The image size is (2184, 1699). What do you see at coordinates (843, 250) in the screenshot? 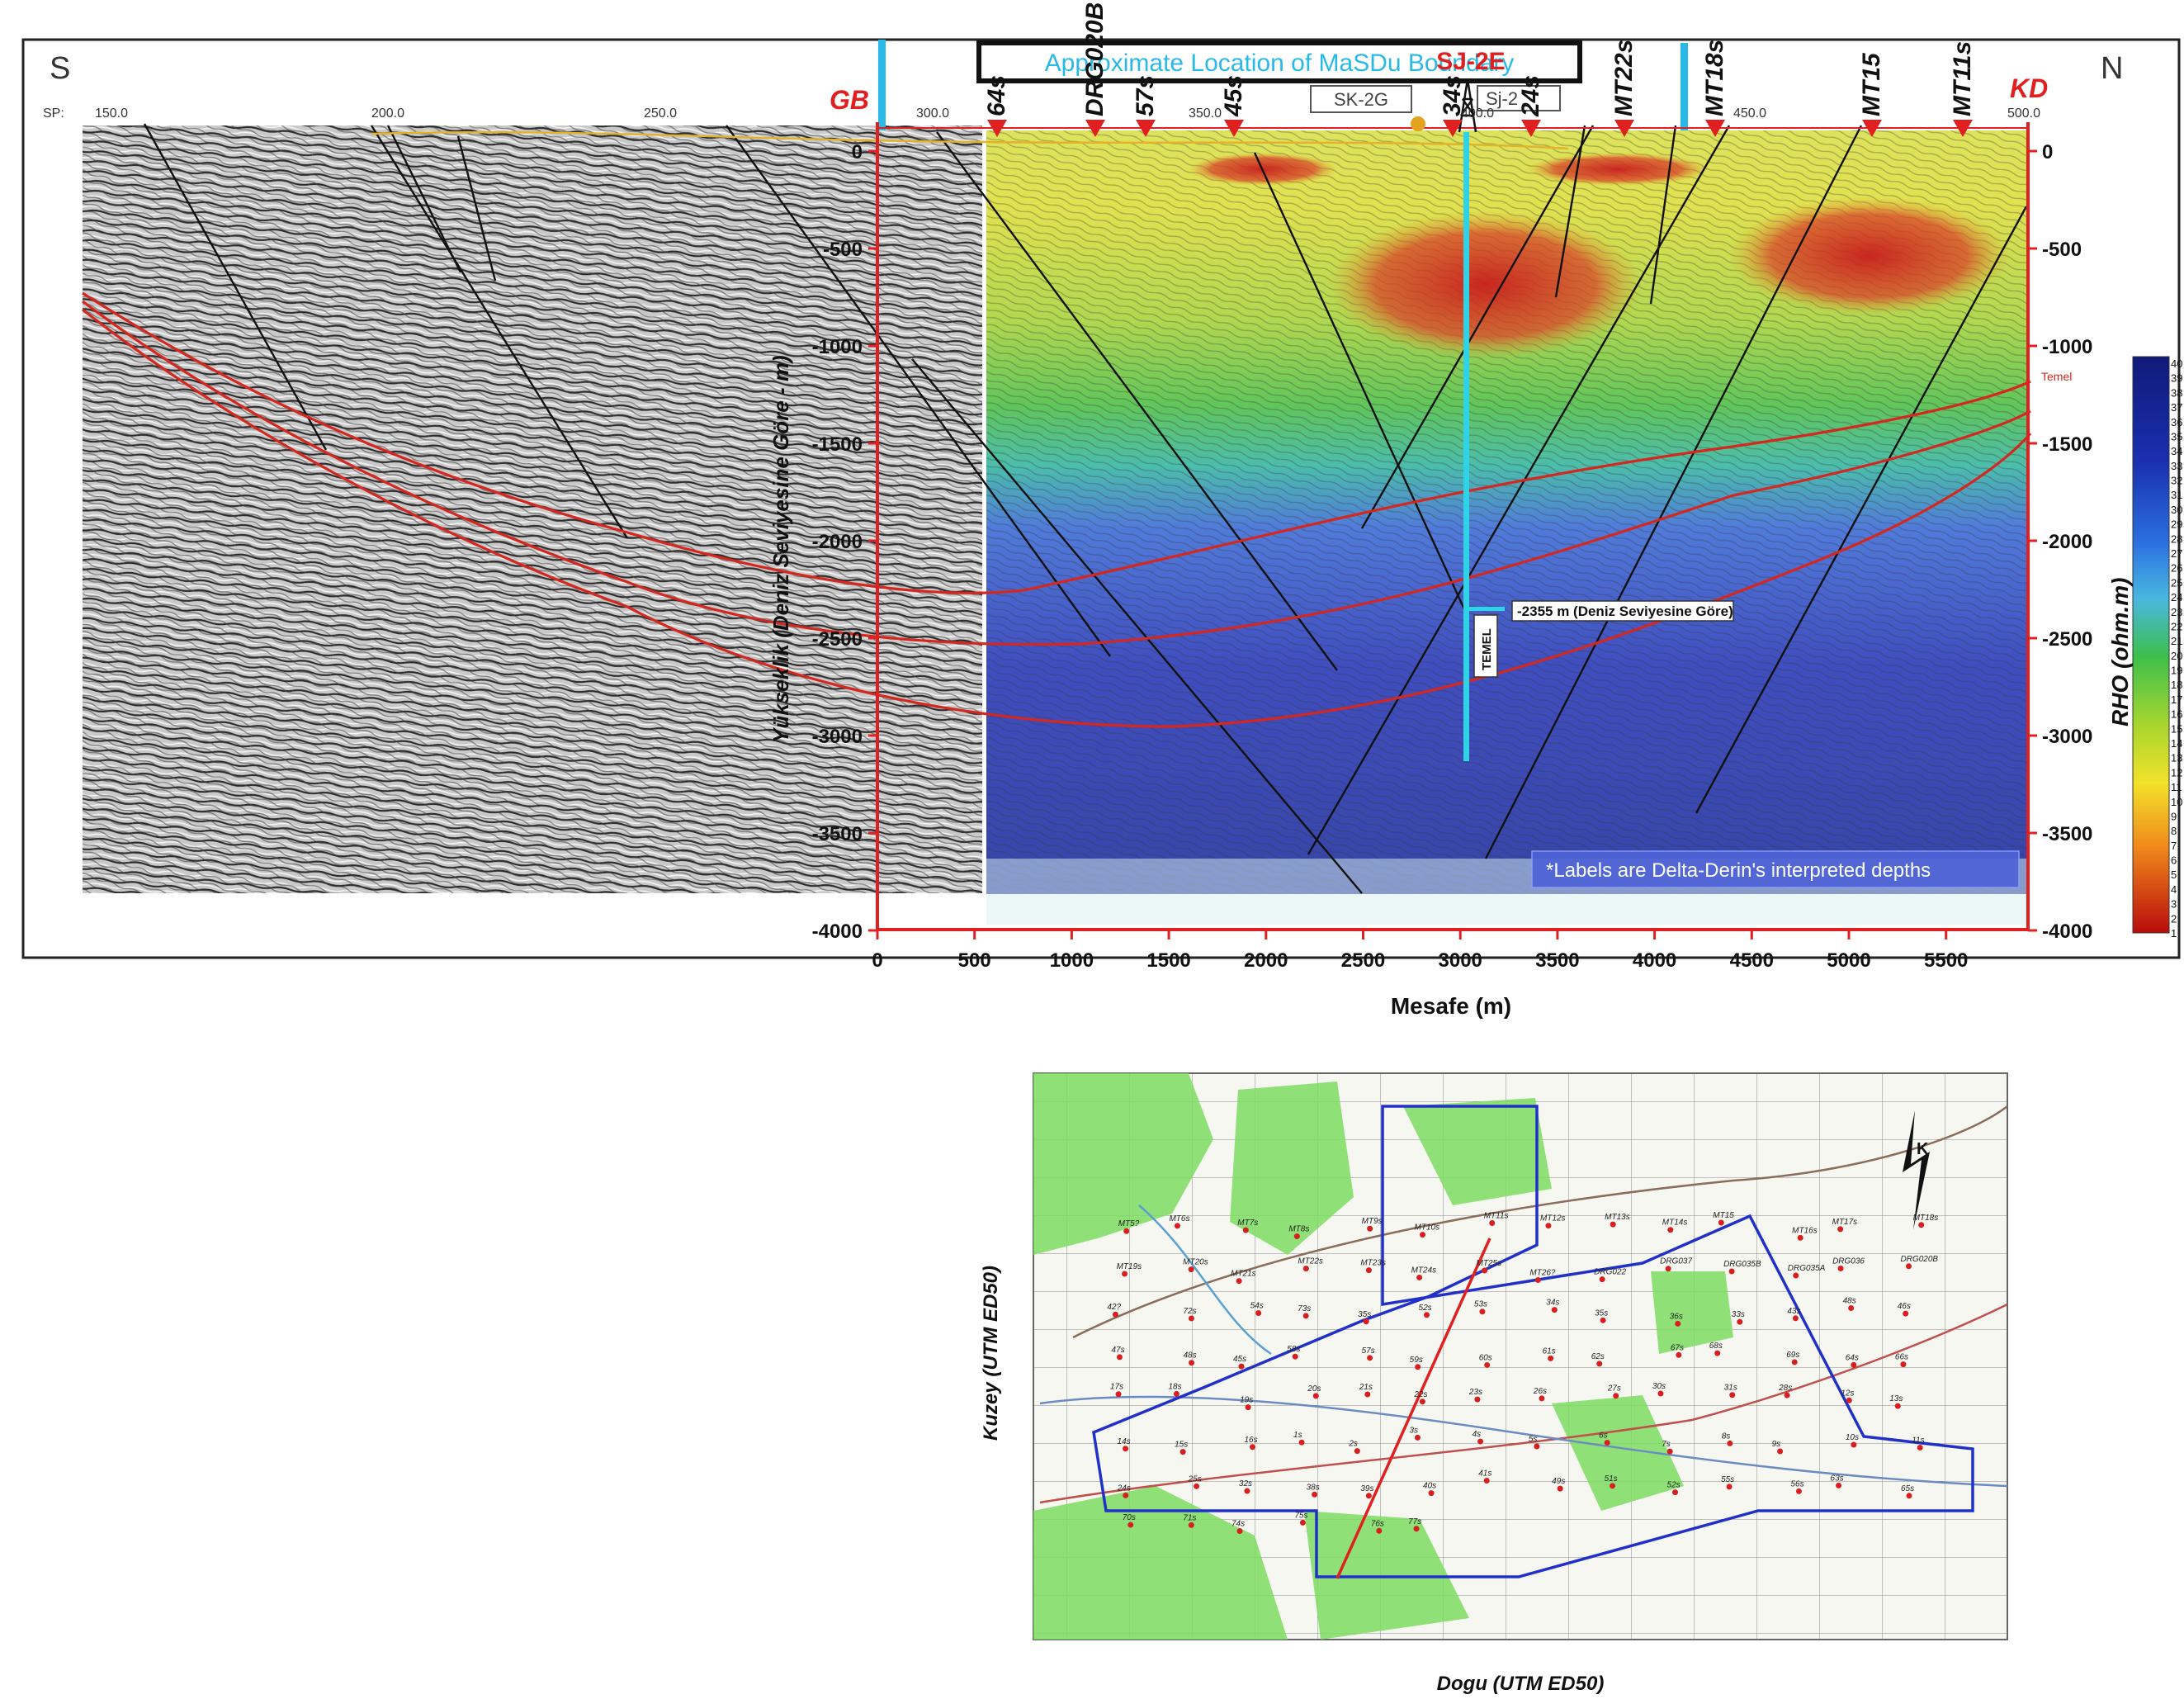
I see `depth-tick-label: -500` at bounding box center [843, 250].